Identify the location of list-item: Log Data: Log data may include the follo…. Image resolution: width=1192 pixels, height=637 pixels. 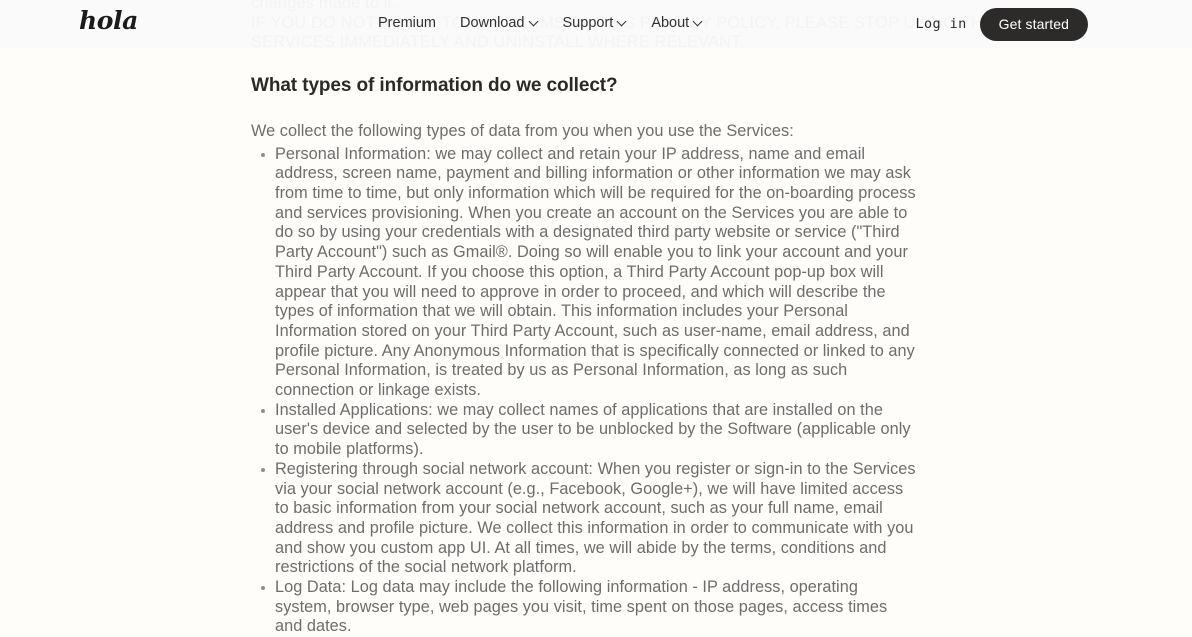
(583, 607).